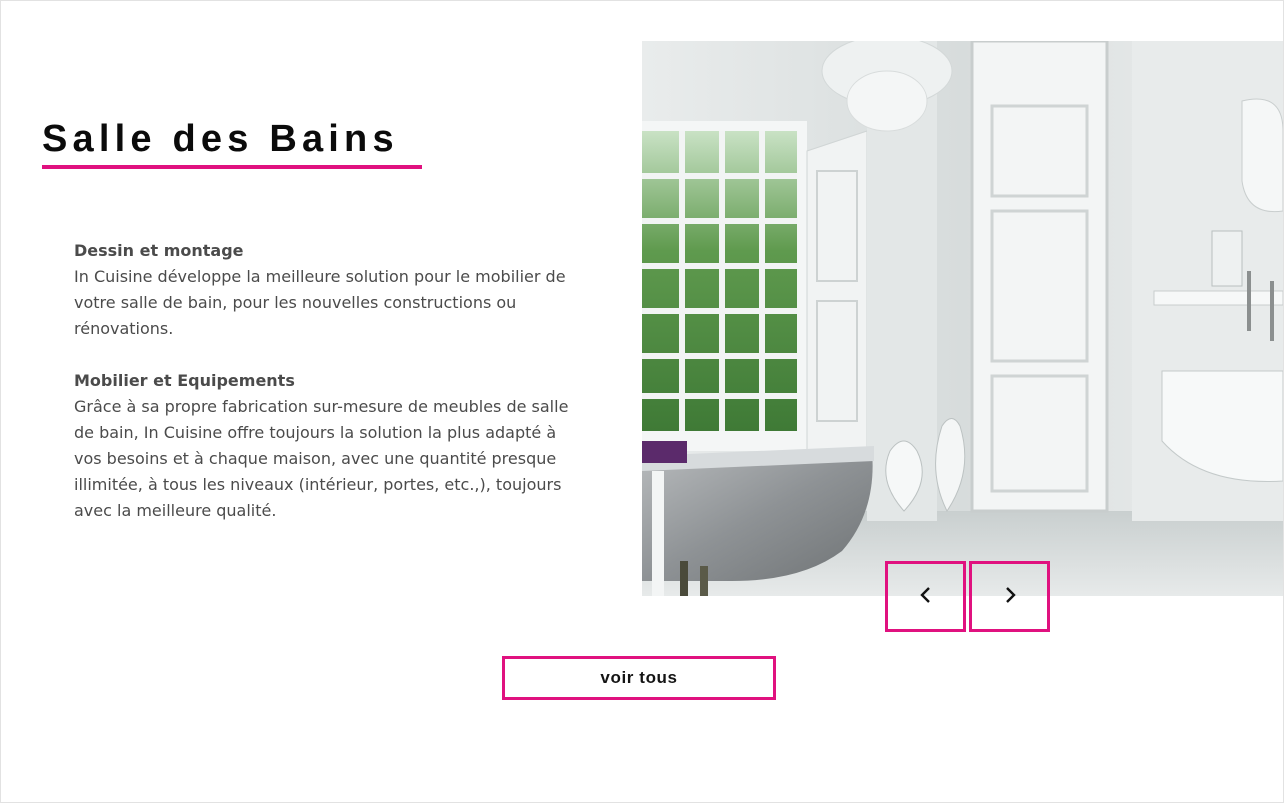  I want to click on carousel-prev-button, so click(925, 596).